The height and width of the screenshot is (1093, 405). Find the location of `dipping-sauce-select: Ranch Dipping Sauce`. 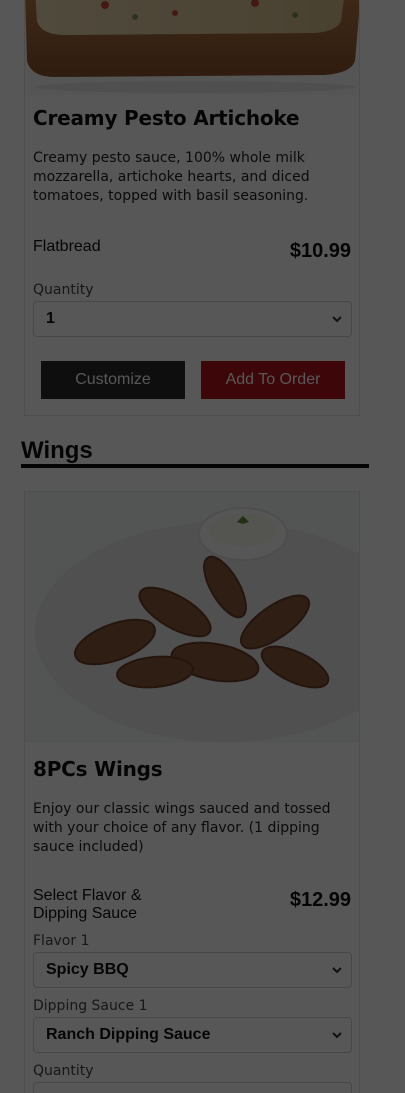

dipping-sauce-select: Ranch Dipping Sauce is located at coordinates (192, 1035).